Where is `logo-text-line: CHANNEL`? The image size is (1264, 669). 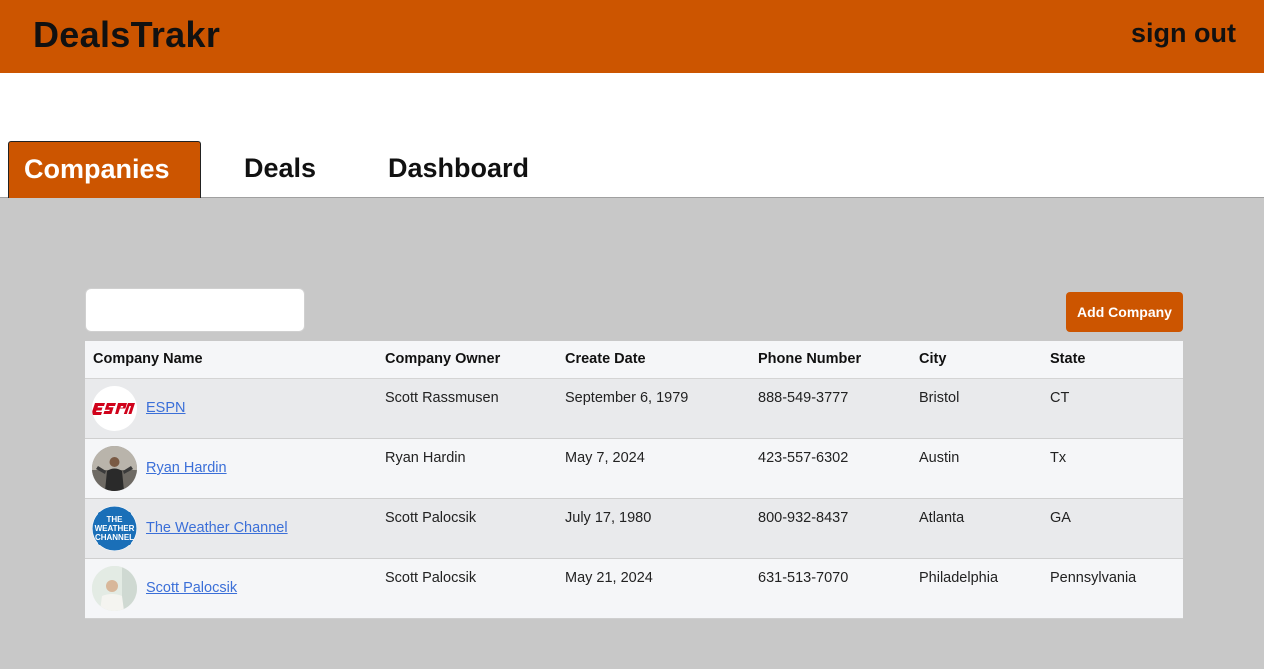 logo-text-line: CHANNEL is located at coordinates (114, 537).